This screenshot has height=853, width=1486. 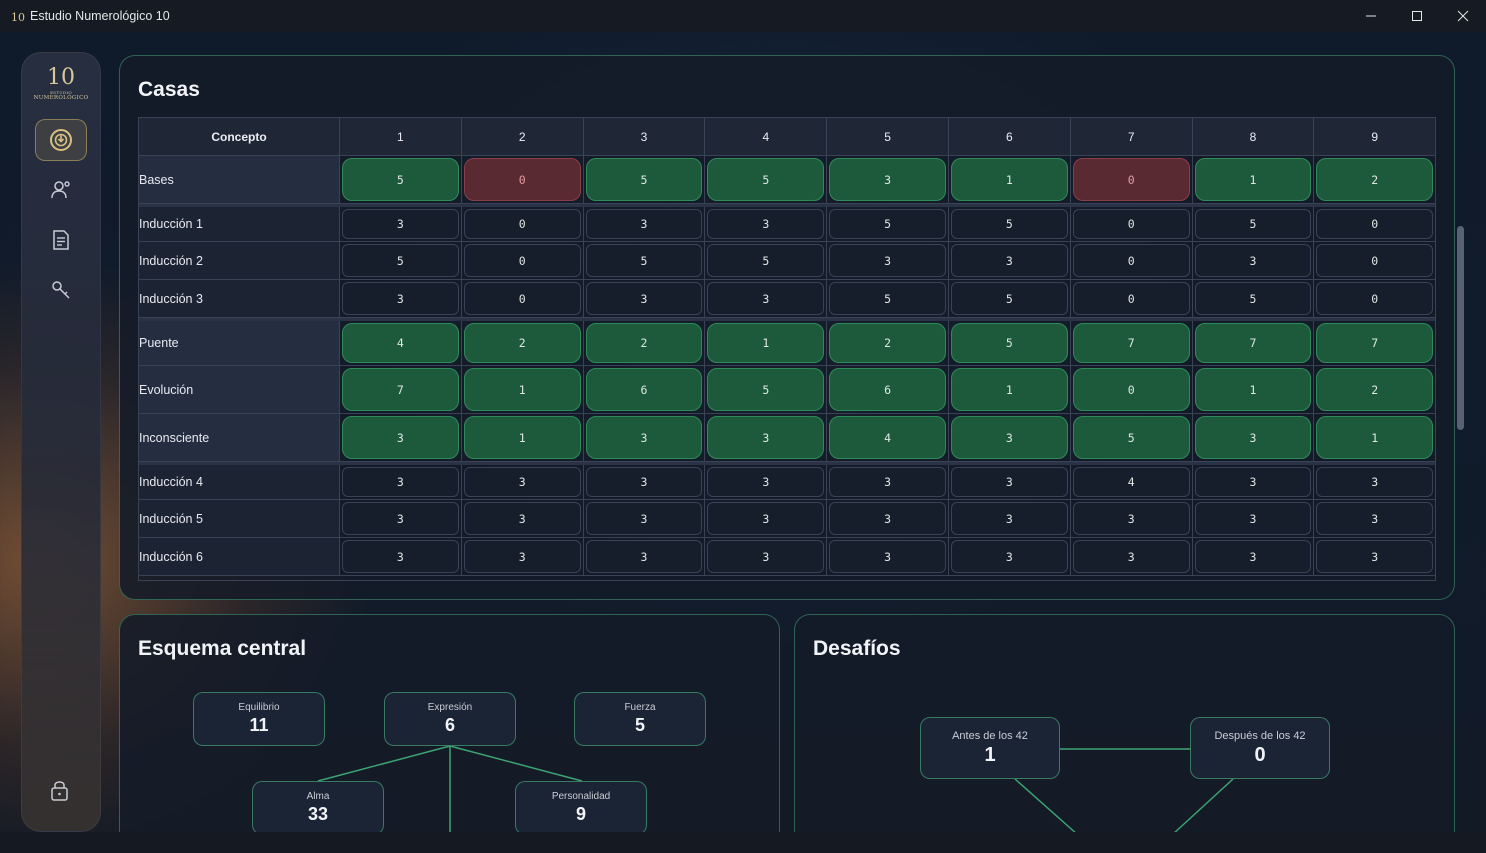 What do you see at coordinates (1460, 328) in the screenshot?
I see `page-scrollbar` at bounding box center [1460, 328].